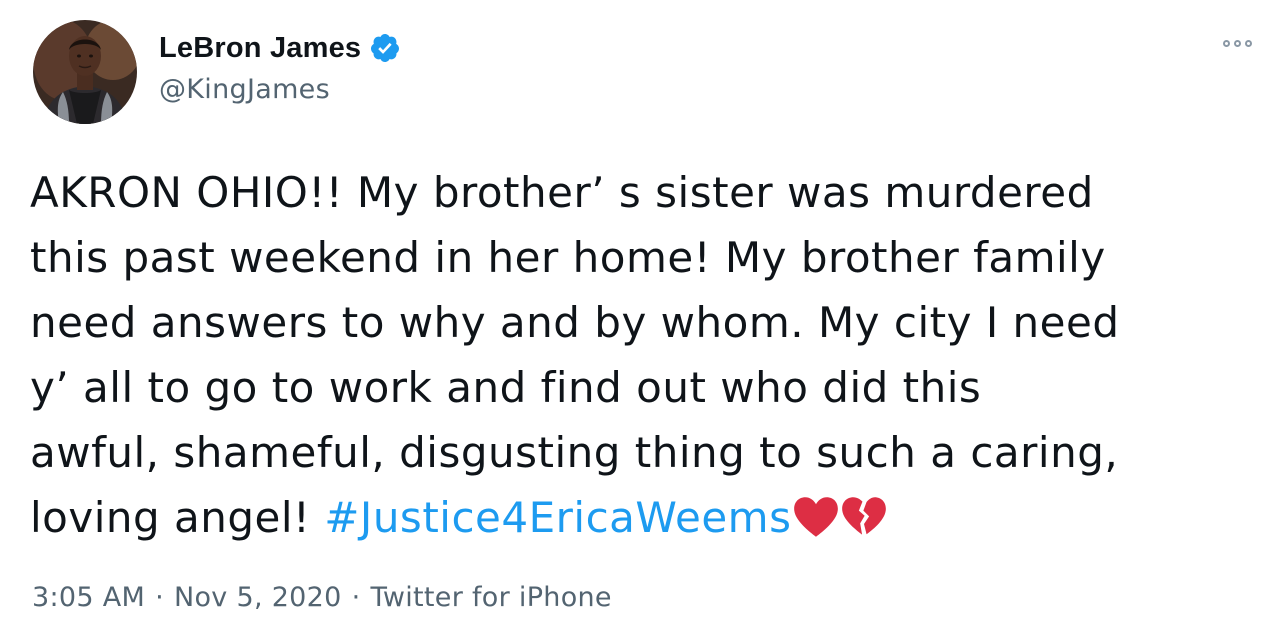 The height and width of the screenshot is (638, 1282). I want to click on verified-badge-icon, so click(385, 48).